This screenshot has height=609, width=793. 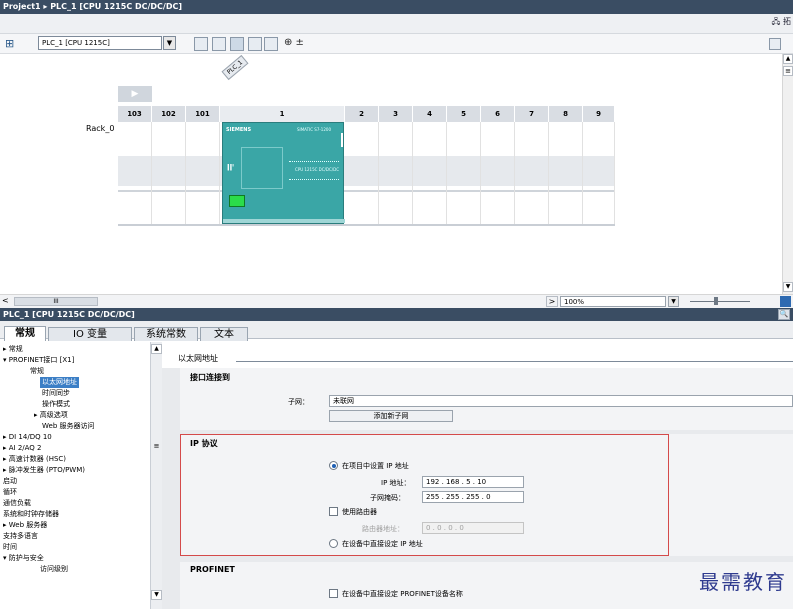 What do you see at coordinates (396, 314) in the screenshot?
I see `properties-title: PLC_1 [CPU 1215C DC/DC/DC]` at bounding box center [396, 314].